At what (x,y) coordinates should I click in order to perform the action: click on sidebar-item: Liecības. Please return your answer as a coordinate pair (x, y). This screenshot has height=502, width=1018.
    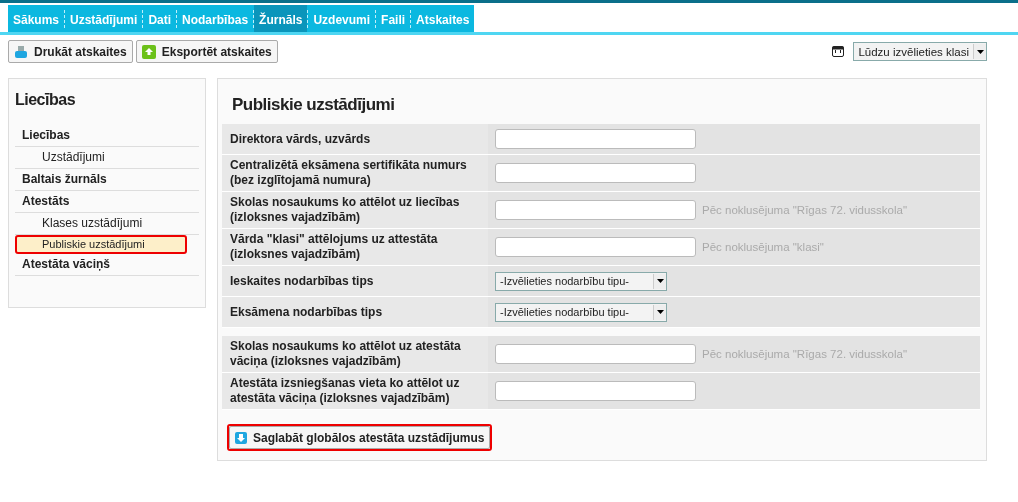
    Looking at the image, I should click on (107, 136).